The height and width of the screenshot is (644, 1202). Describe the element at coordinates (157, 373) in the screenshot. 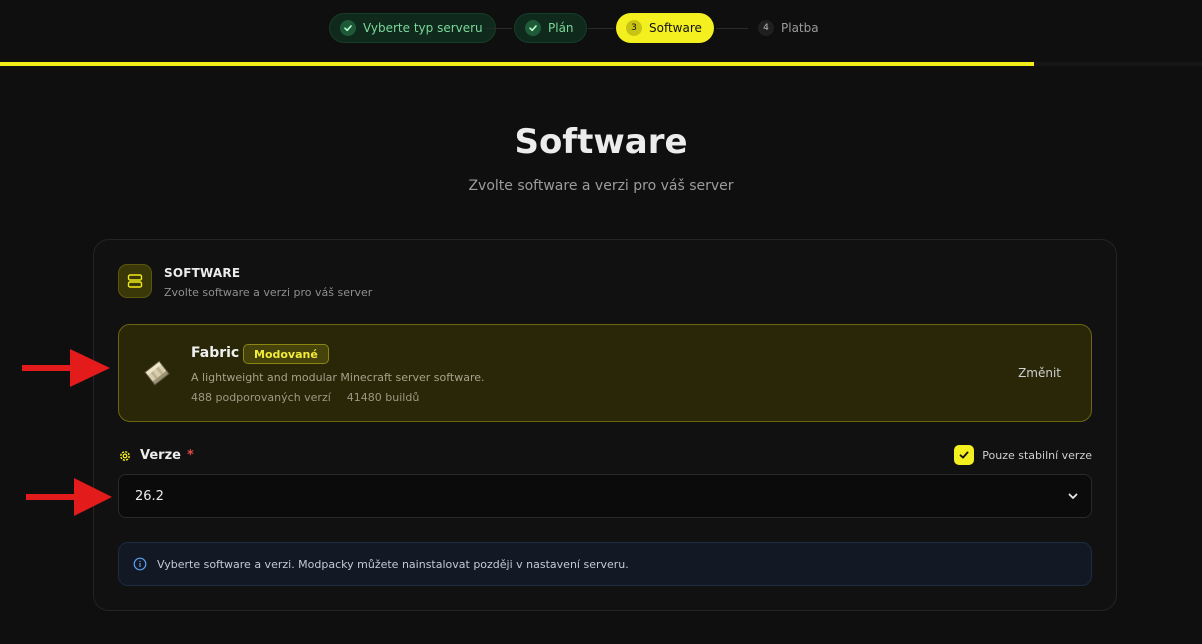

I see `fabric-logo-icon` at that location.